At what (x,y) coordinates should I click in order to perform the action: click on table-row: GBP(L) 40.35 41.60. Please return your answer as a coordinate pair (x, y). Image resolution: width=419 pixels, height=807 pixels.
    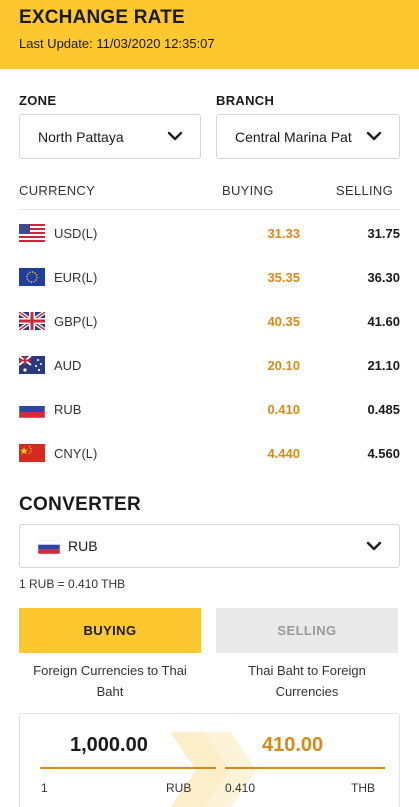
    Looking at the image, I should click on (209, 321).